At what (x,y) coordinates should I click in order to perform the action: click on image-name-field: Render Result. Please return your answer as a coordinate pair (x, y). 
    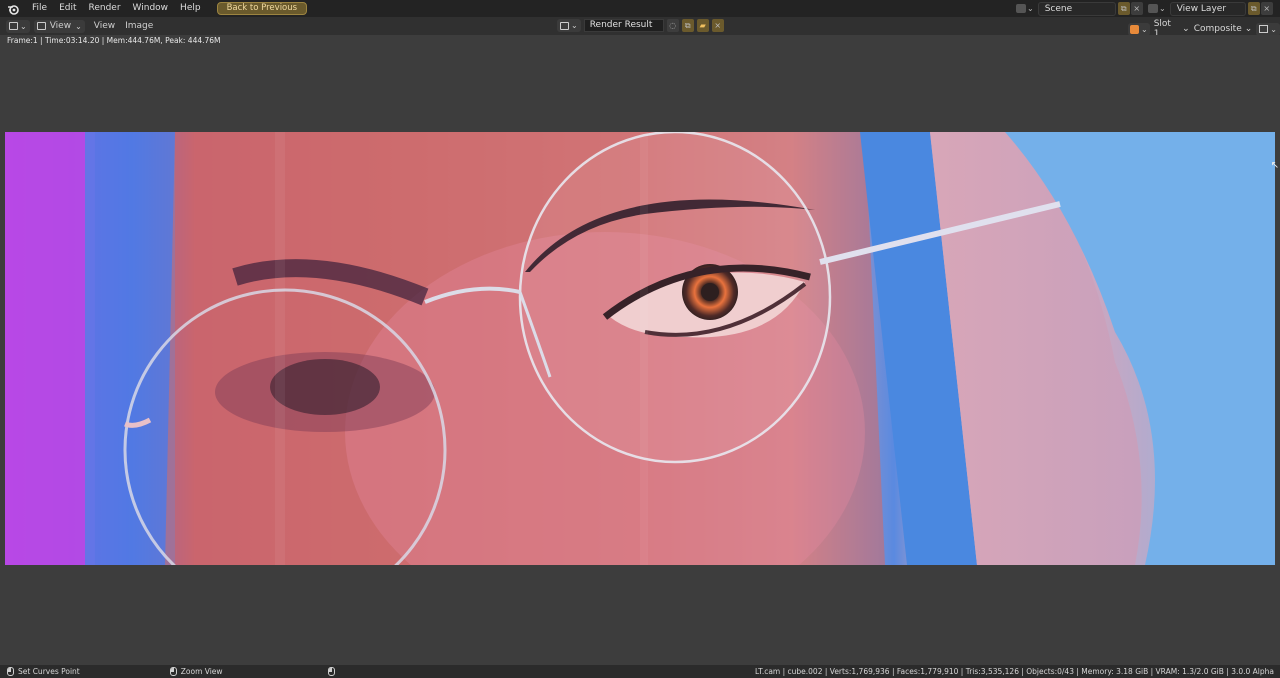
    Looking at the image, I should click on (623, 25).